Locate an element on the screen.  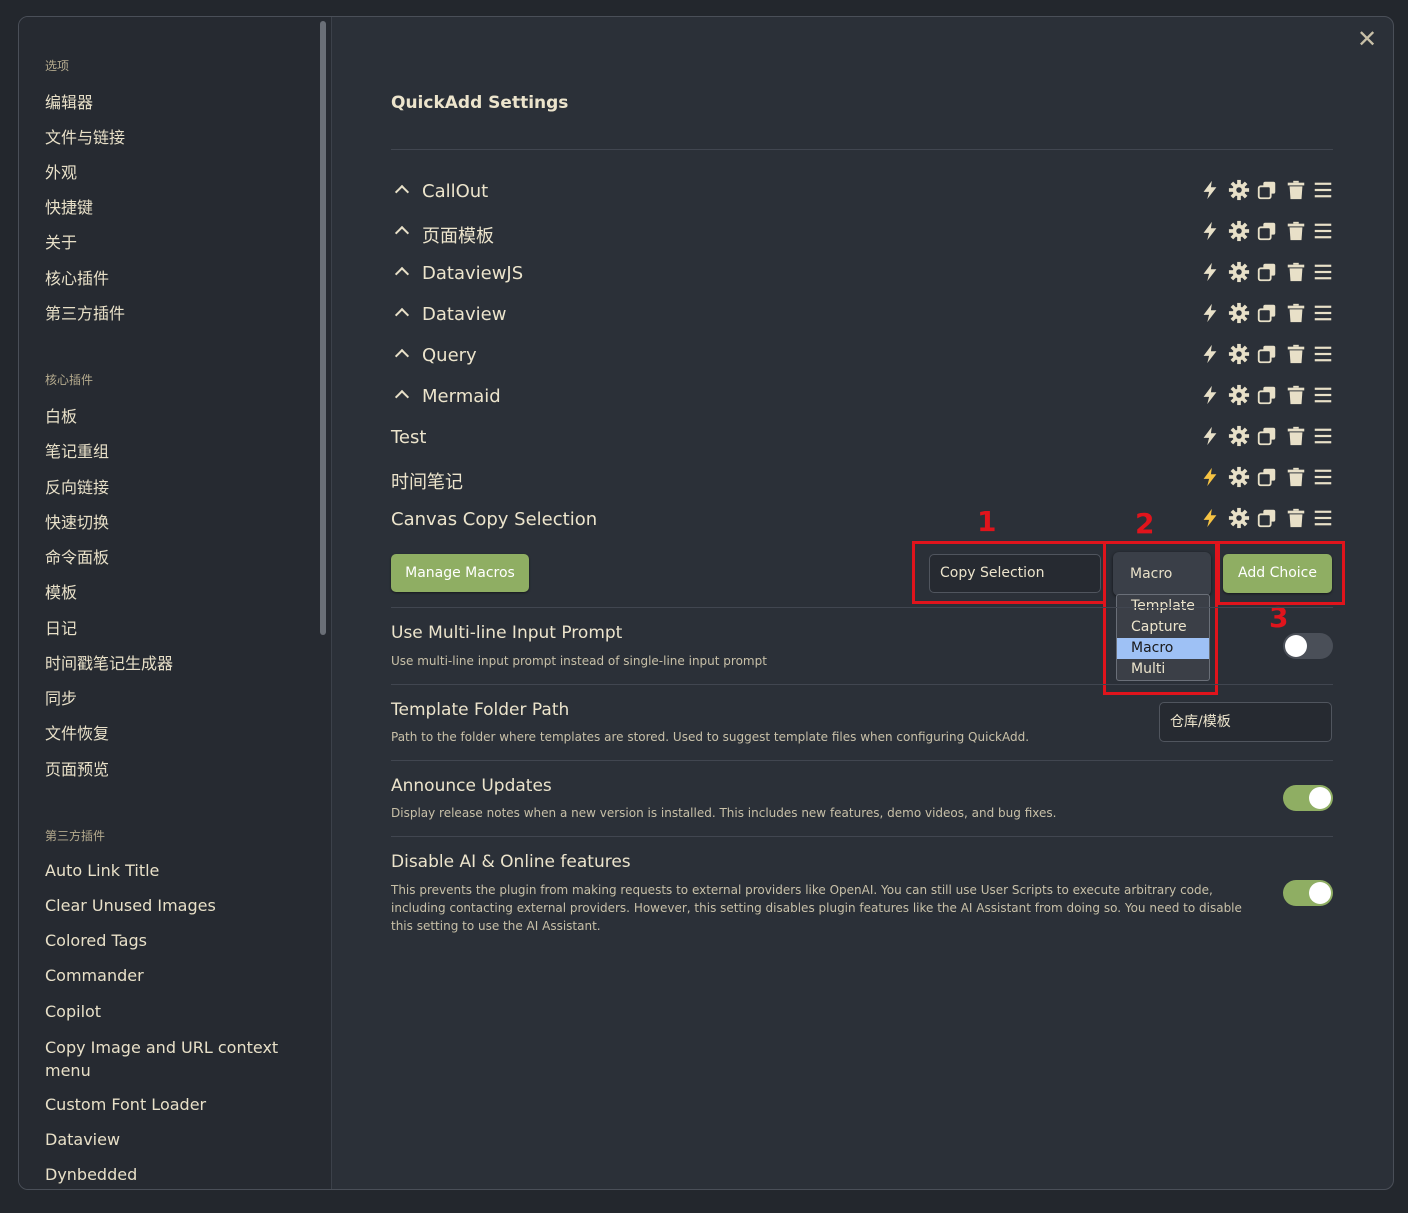
sidebar-item-unique-note: 时间戳笔记生成器 is located at coordinates (109, 662).